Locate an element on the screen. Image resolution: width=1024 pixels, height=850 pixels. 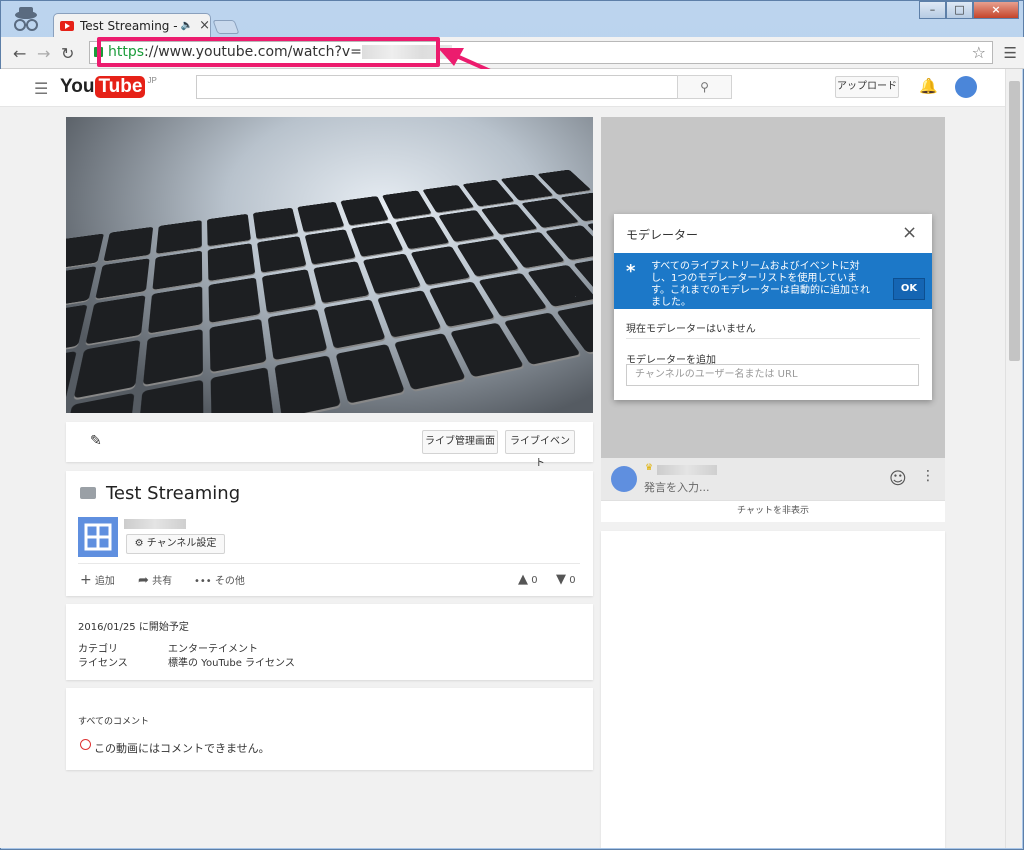
new-tab-button is located at coordinates (225, 27).